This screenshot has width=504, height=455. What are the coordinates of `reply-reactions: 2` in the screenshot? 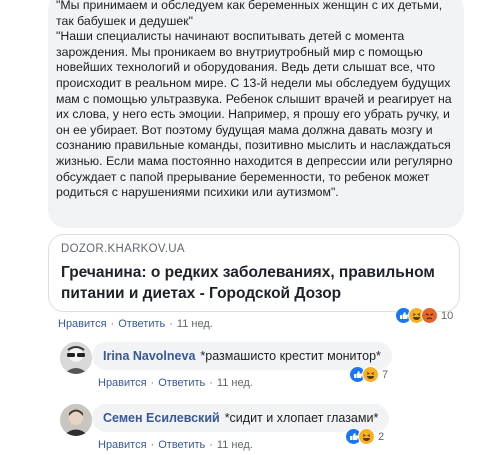 It's located at (364, 436).